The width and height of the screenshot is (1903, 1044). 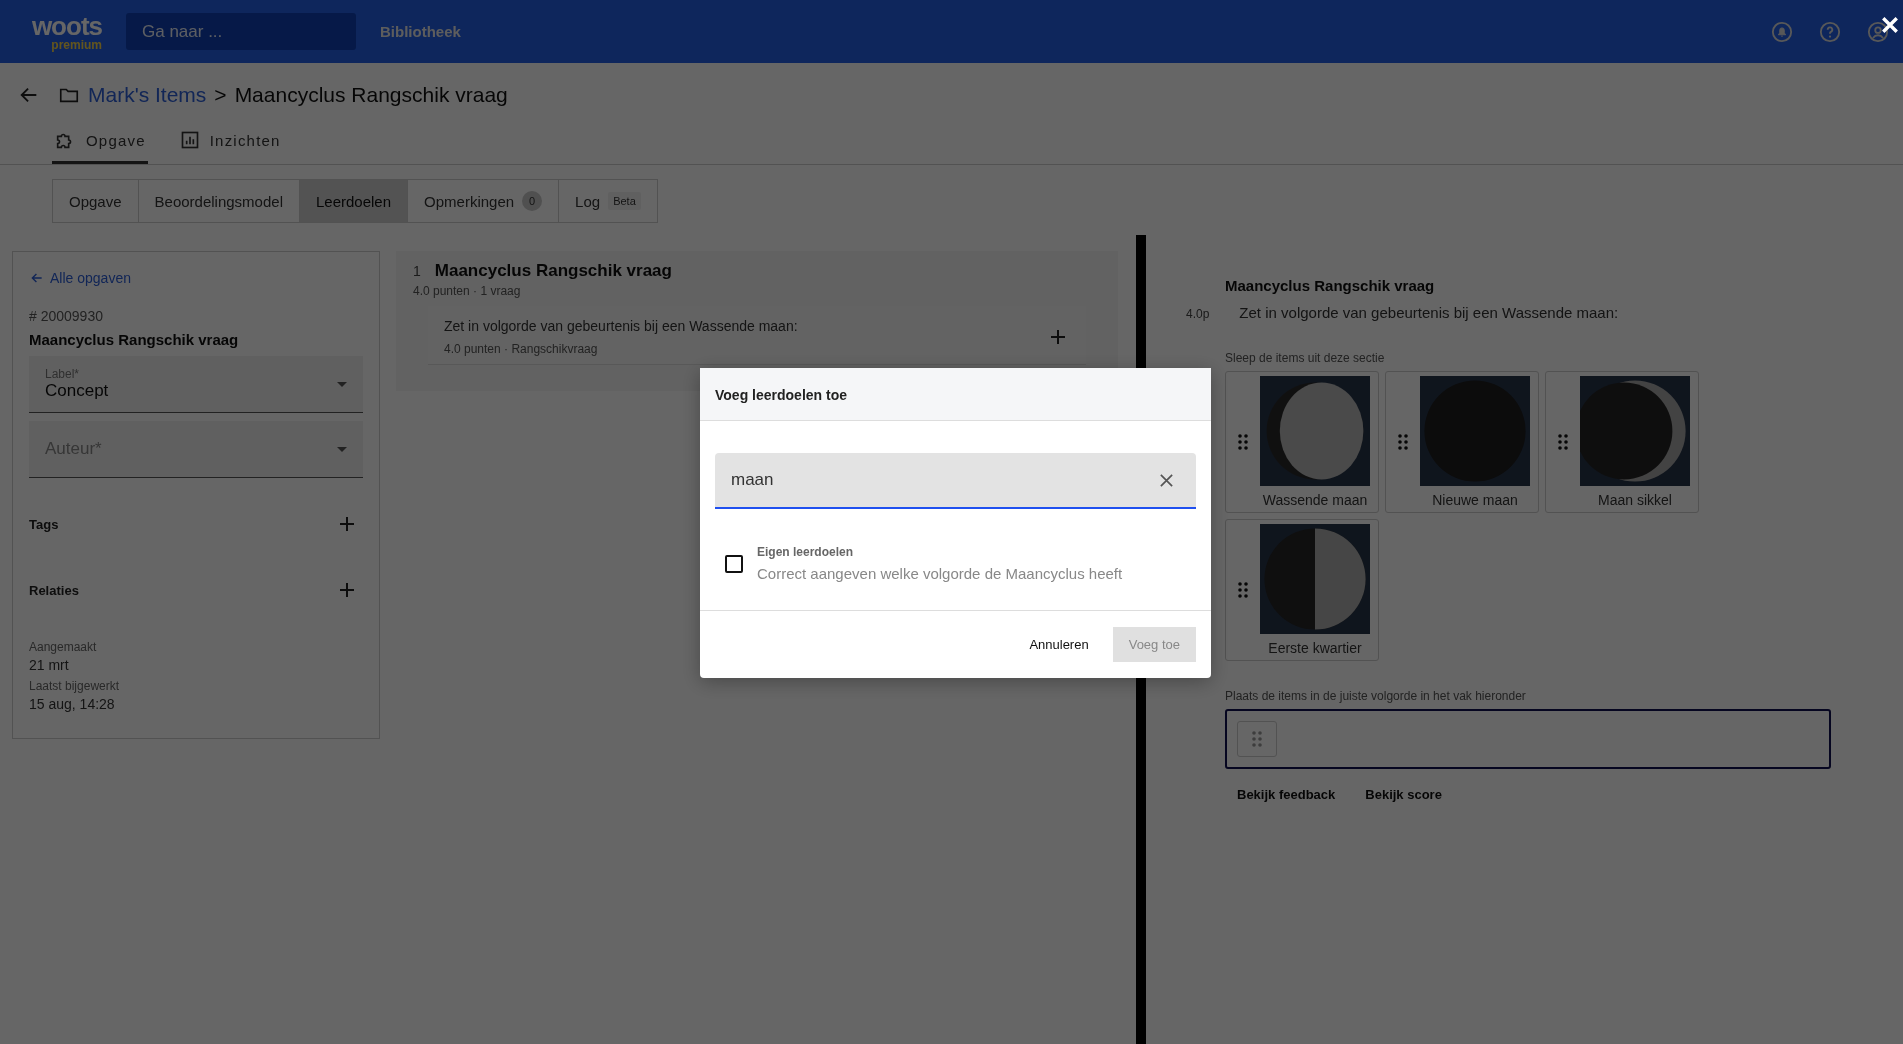 What do you see at coordinates (1830, 31) in the screenshot?
I see `help-icon` at bounding box center [1830, 31].